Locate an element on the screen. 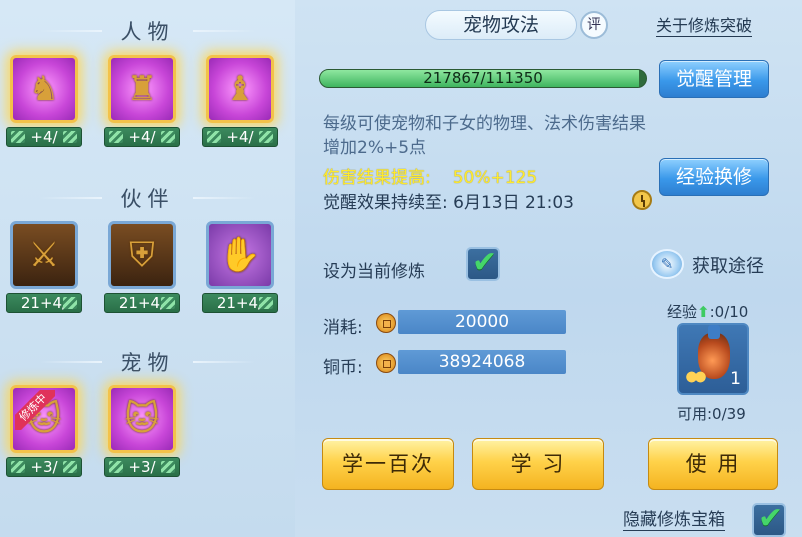 This screenshot has height=537, width=802. damage-bonus: 伤害结果提高: 50%+125 is located at coordinates (430, 175).